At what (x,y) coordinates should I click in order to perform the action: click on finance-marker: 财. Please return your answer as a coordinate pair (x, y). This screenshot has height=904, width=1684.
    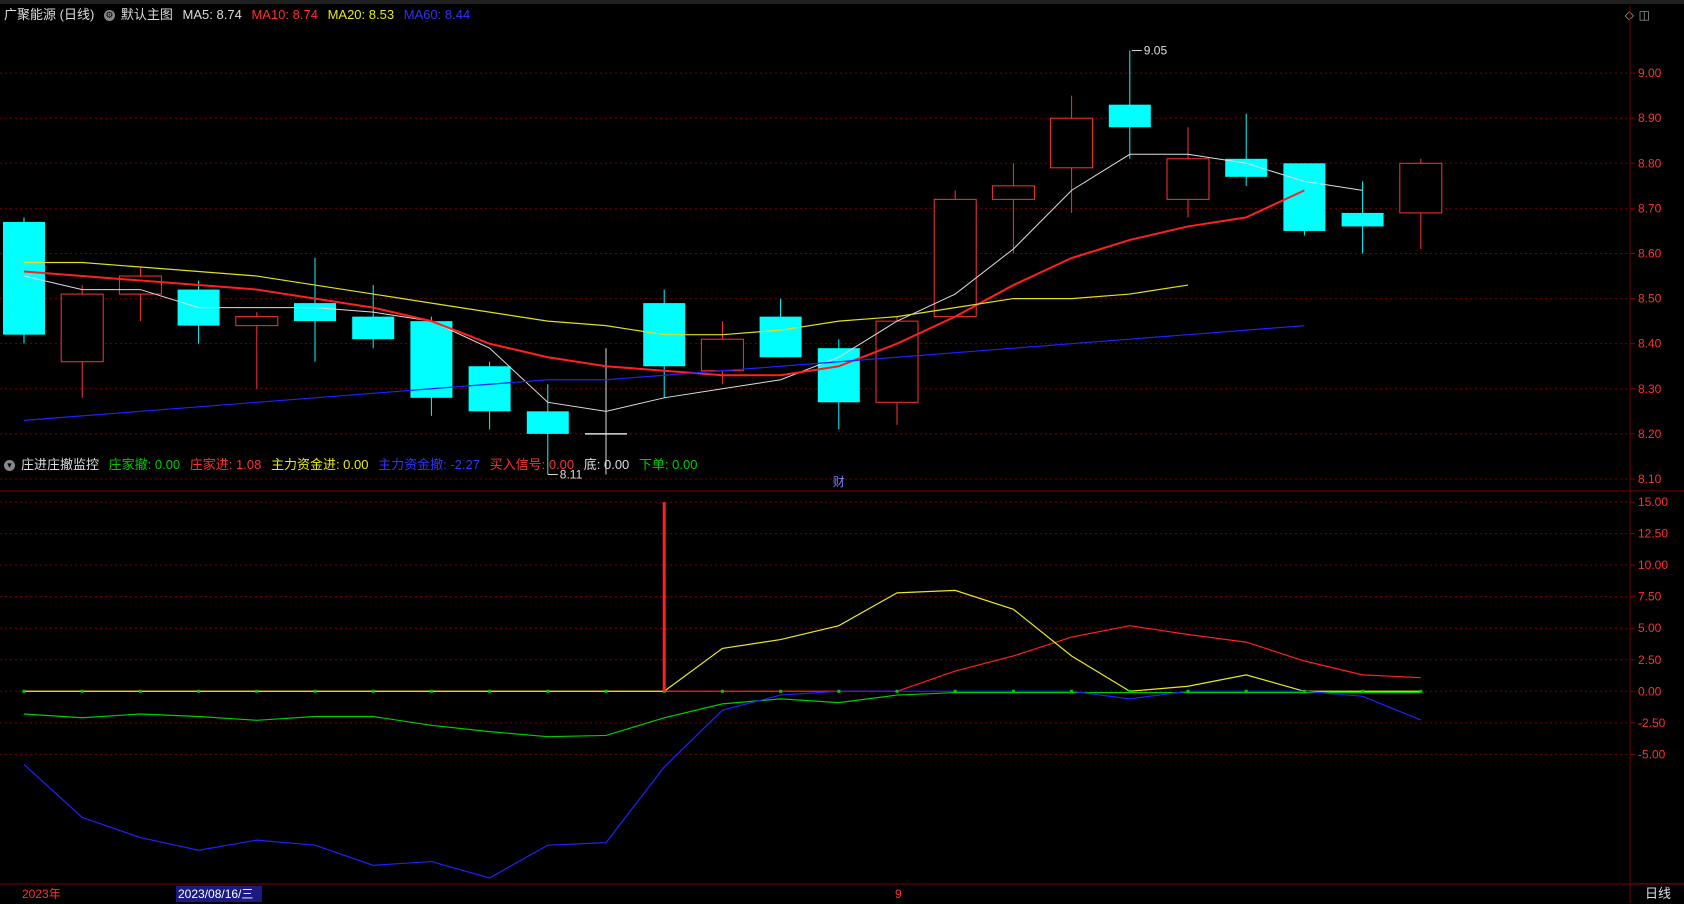
    Looking at the image, I should click on (839, 482).